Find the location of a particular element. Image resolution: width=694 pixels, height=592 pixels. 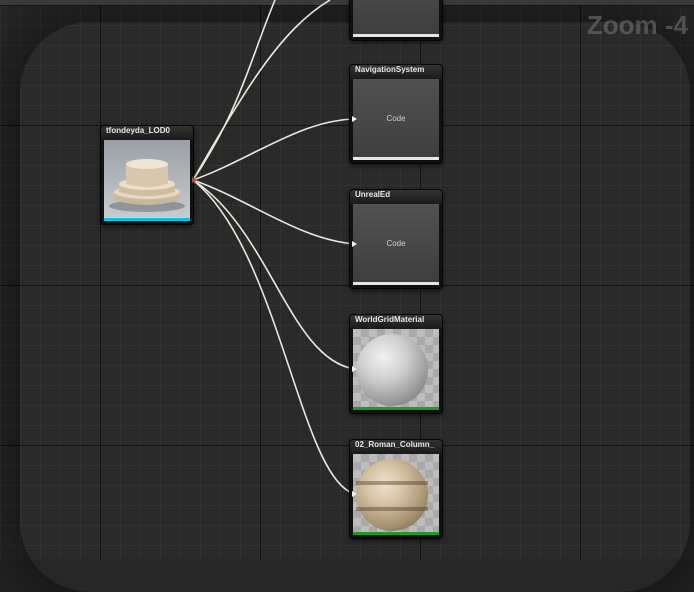

output-pin is located at coordinates (194, 180).